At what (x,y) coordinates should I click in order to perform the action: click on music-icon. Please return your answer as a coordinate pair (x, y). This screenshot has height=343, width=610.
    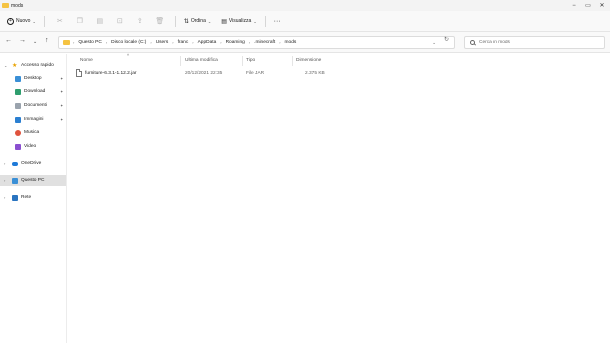
    Looking at the image, I should click on (18, 132).